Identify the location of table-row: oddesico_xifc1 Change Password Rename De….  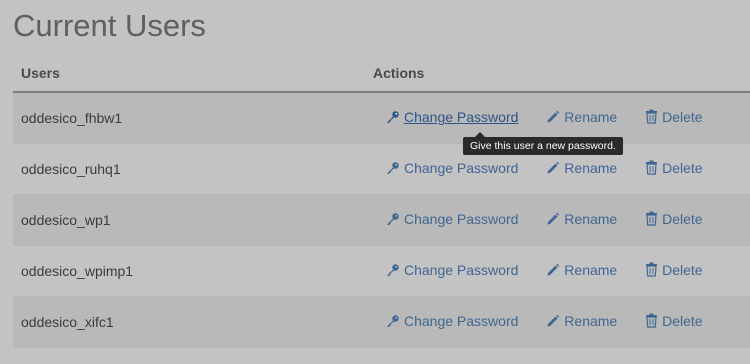
(381, 322).